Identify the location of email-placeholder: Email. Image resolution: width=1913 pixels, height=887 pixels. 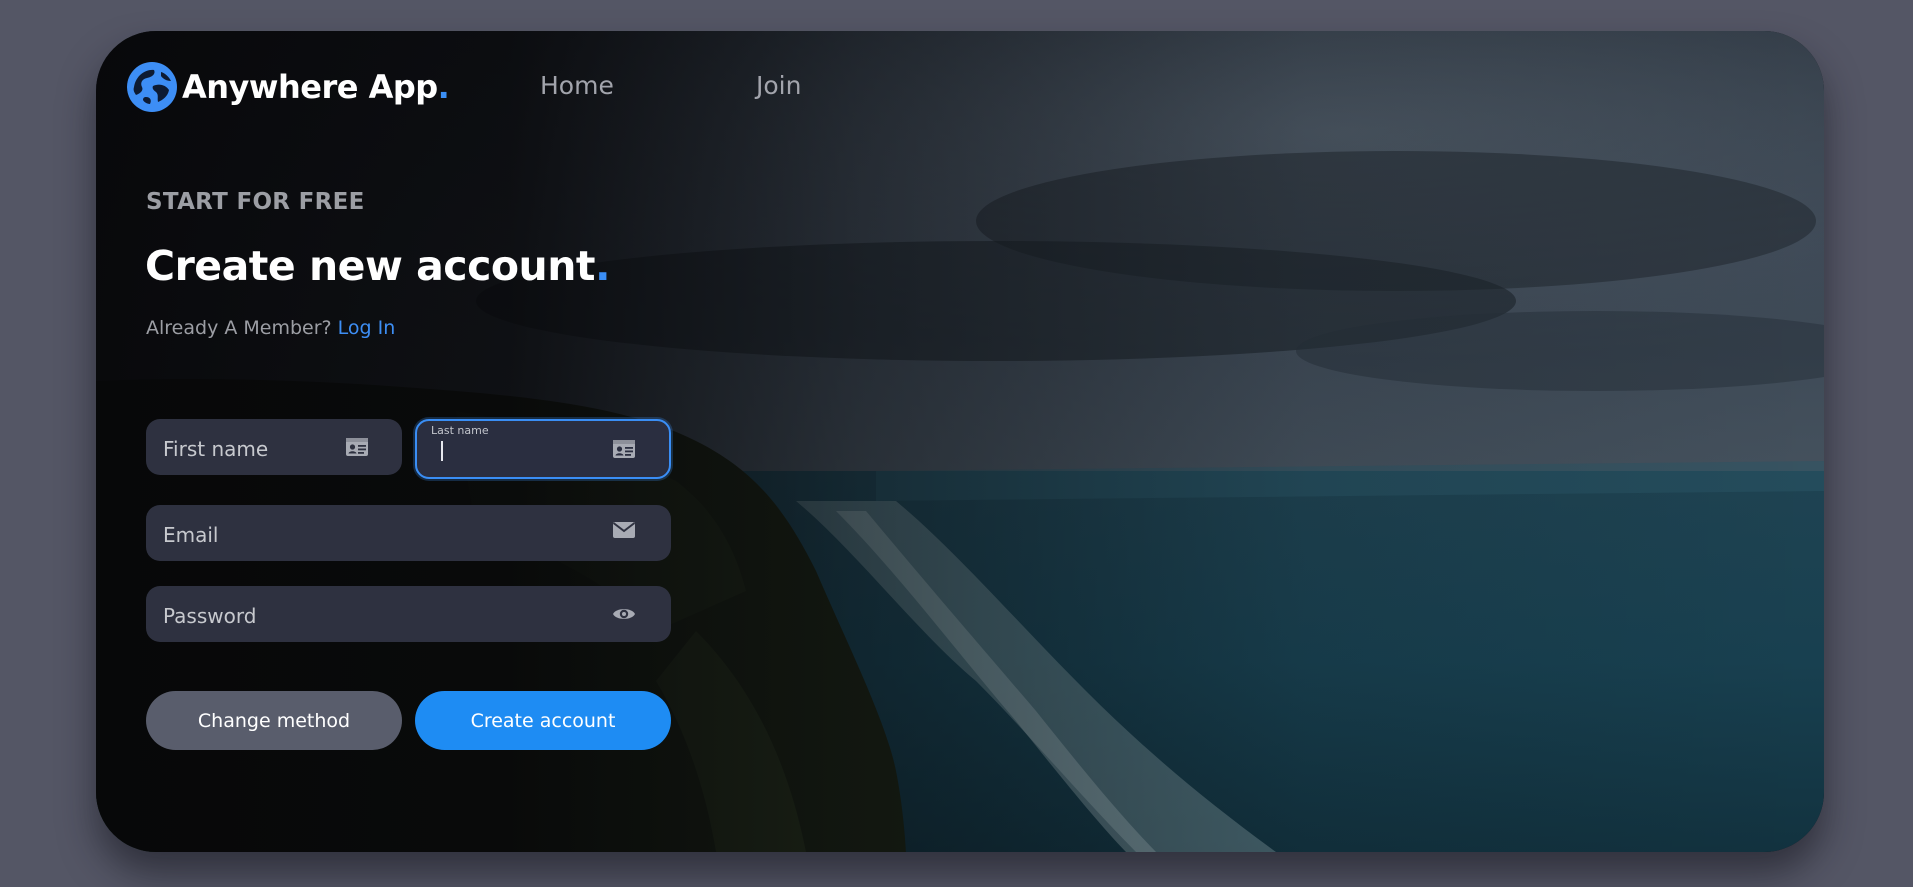
(191, 535).